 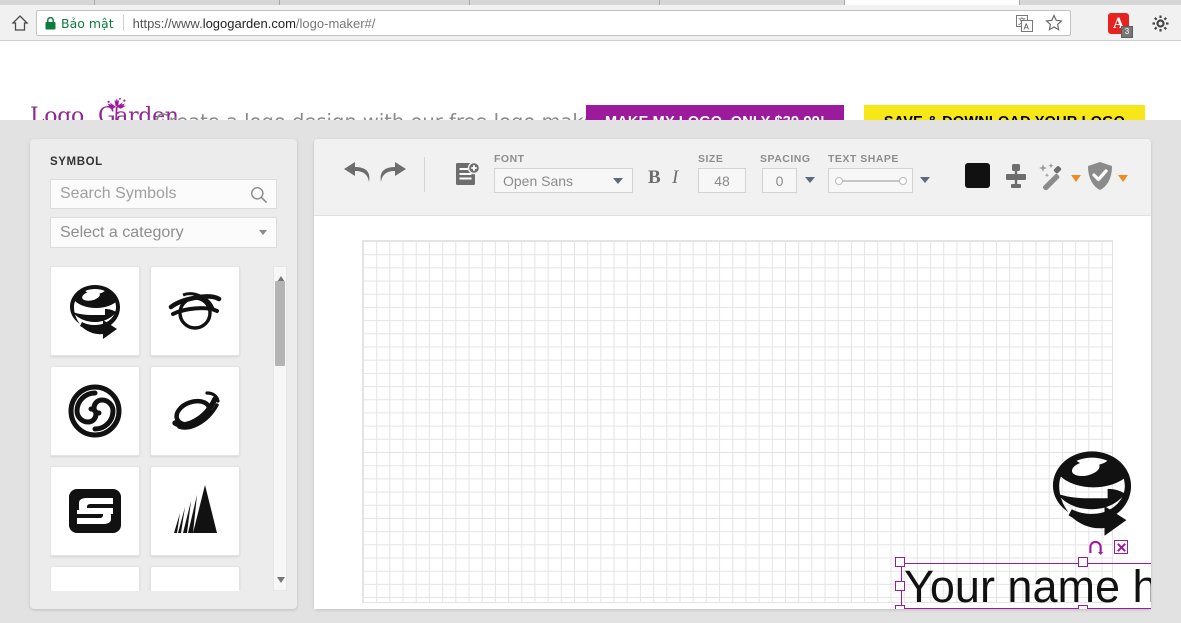 I want to click on font-select: Open Sans, so click(x=563, y=180).